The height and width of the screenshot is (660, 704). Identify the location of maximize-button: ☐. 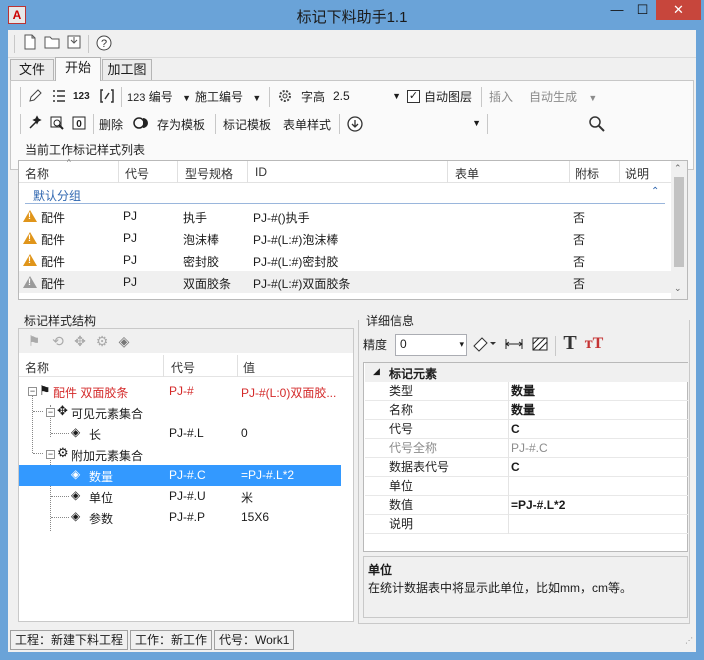
(642, 10).